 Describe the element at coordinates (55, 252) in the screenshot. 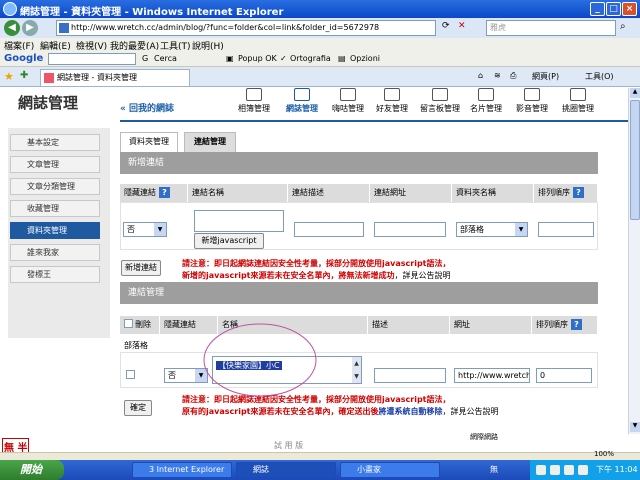

I see `sidebar-item-visitors: 誰來我家` at that location.